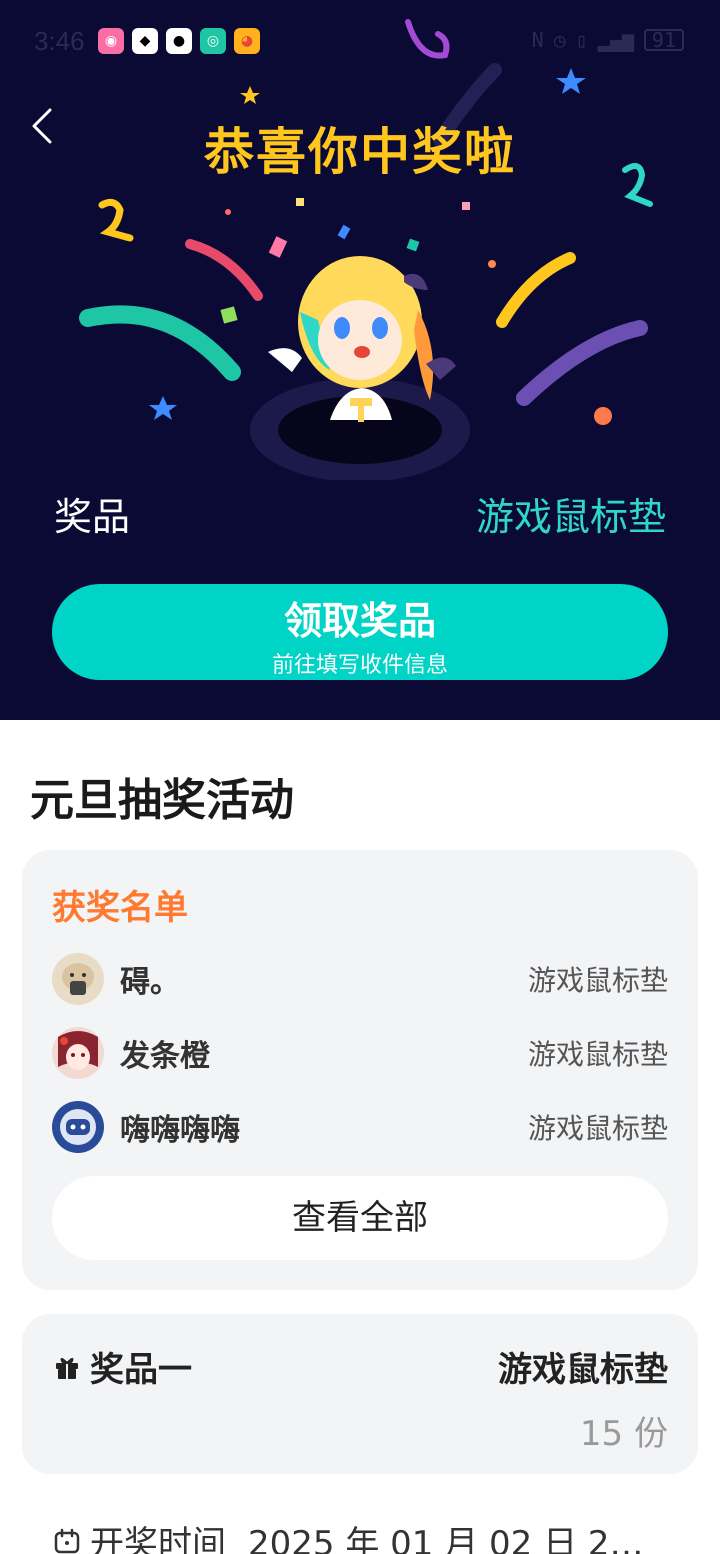 This screenshot has width=720, height=1554. What do you see at coordinates (583, 1370) in the screenshot?
I see `prize-name: 游戏鼠标垫` at bounding box center [583, 1370].